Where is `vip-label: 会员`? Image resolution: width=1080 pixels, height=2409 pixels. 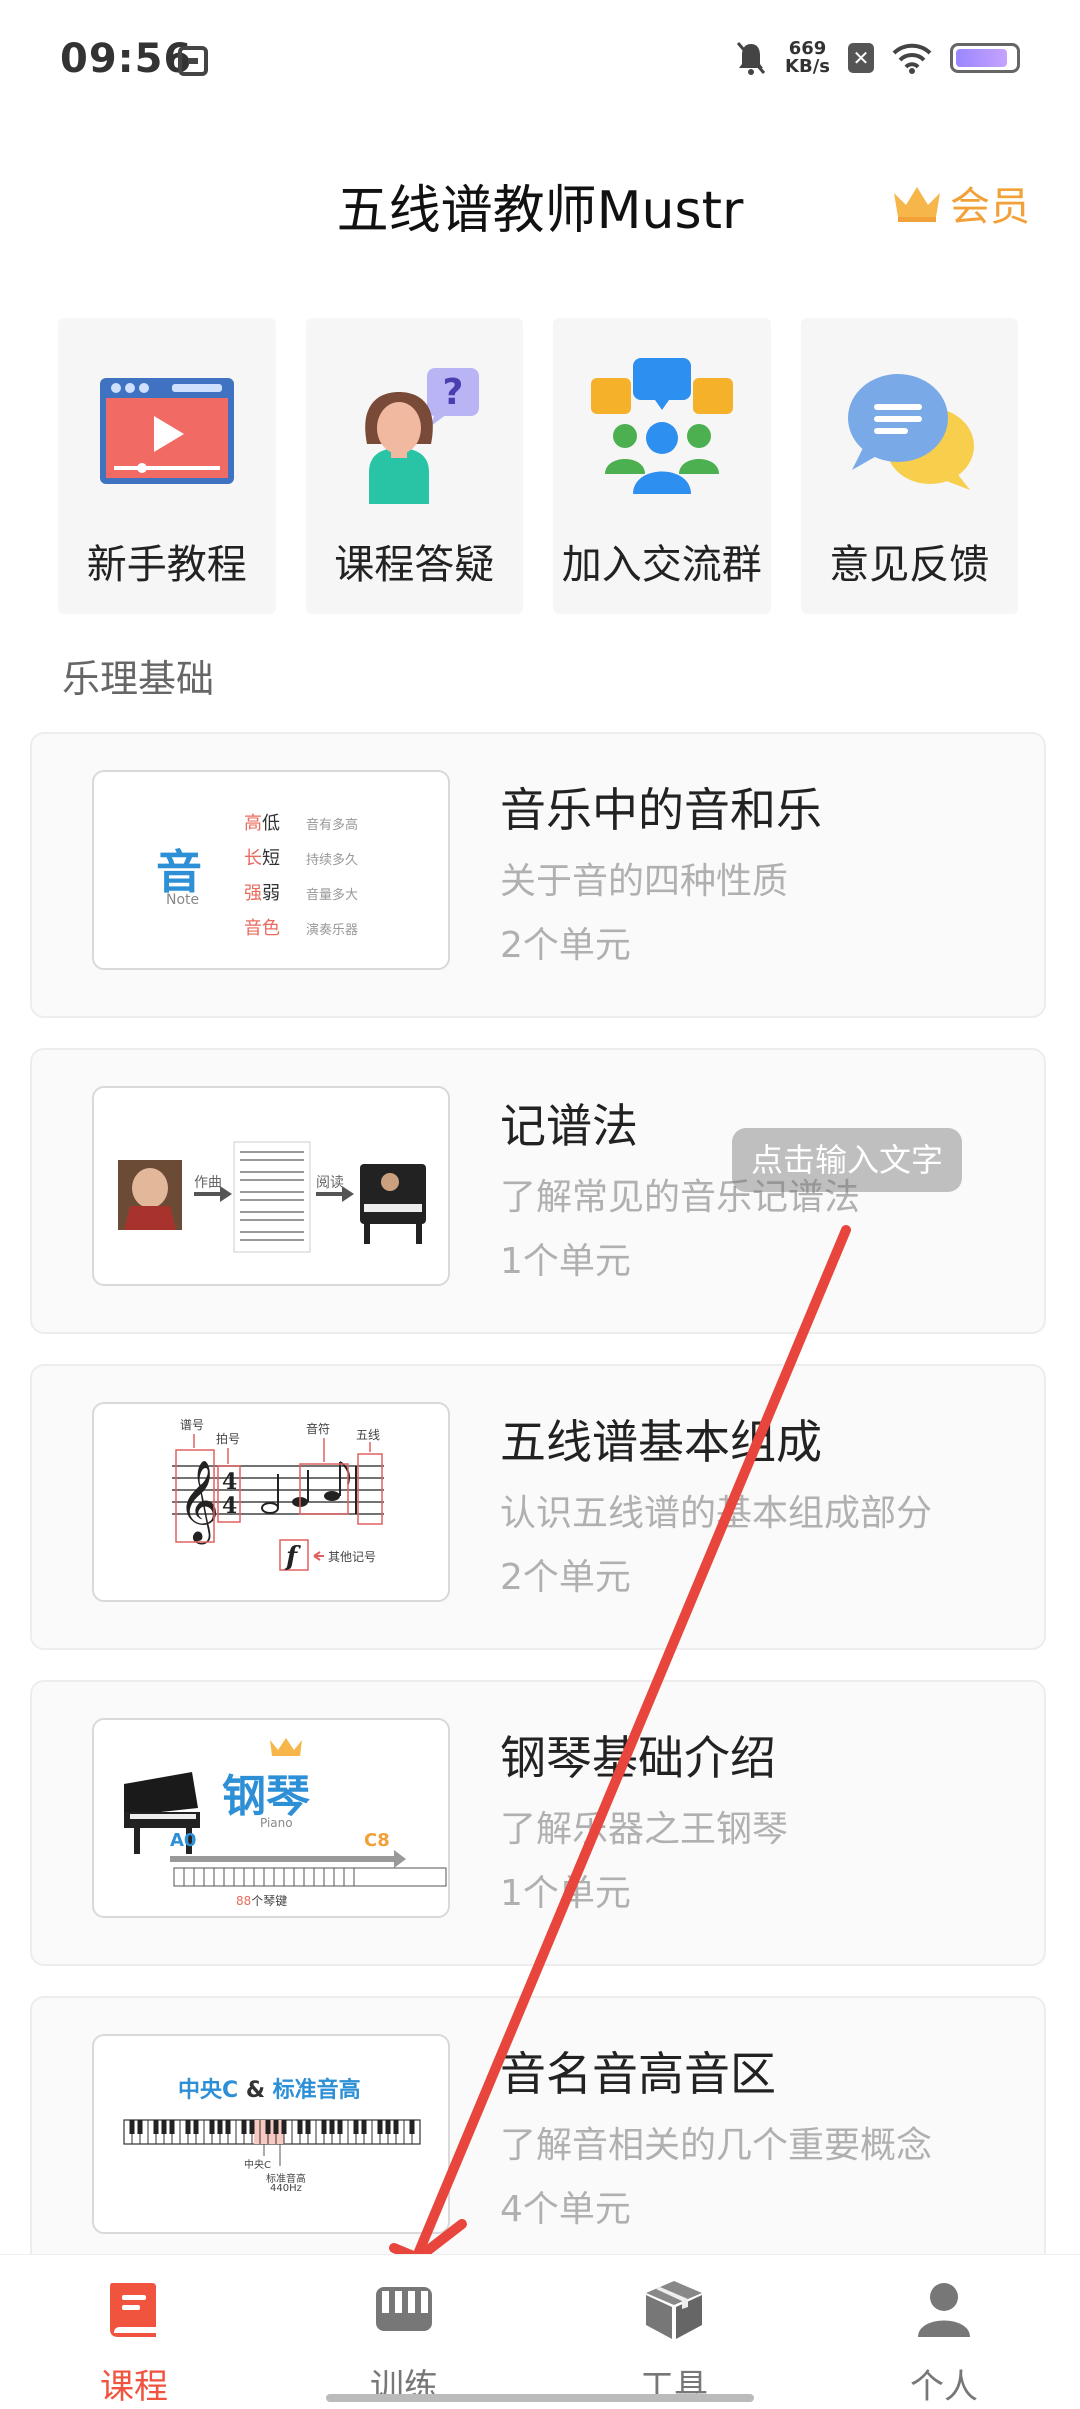 vip-label: 会员 is located at coordinates (990, 207).